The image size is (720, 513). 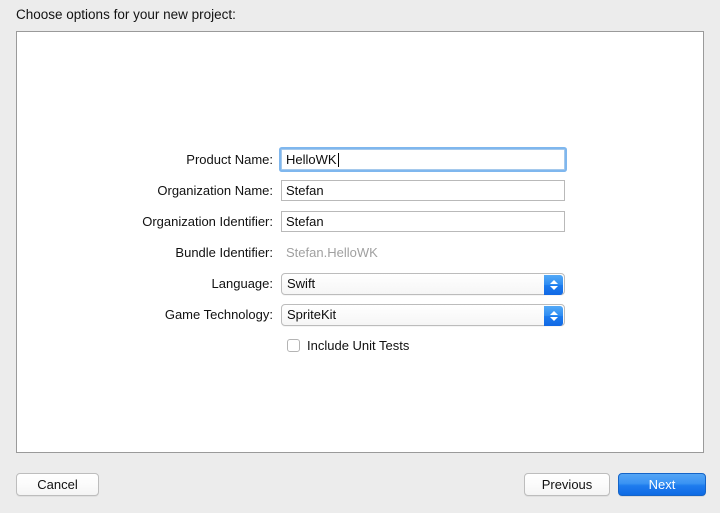 I want to click on text-caret, so click(x=338, y=159).